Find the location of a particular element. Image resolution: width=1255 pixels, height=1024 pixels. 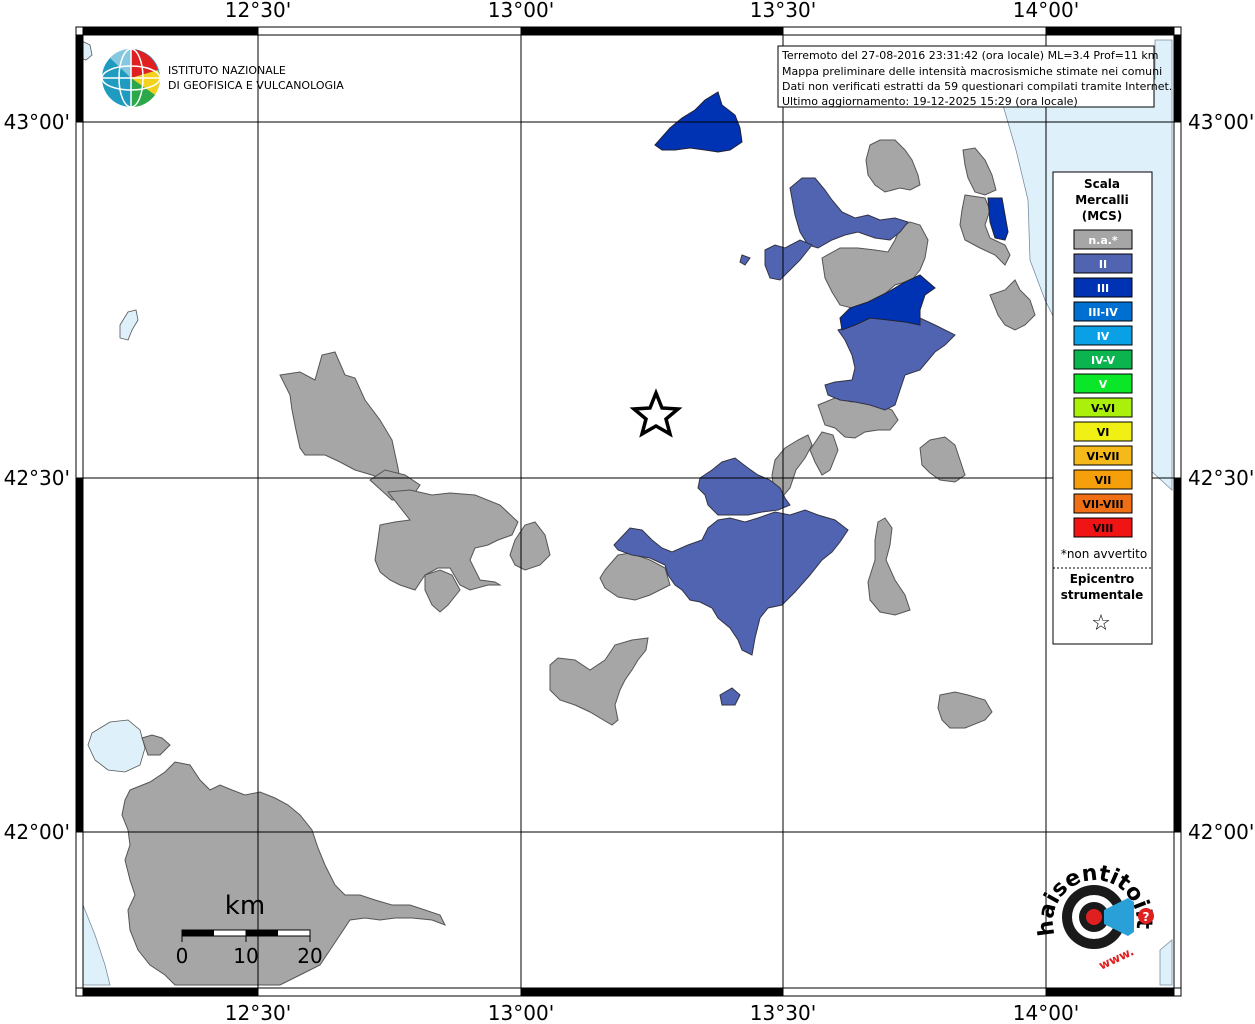

legend-label: VII is located at coordinates (1103, 480).